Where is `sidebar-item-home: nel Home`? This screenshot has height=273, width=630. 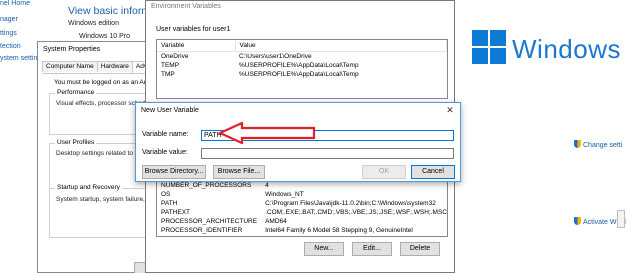 sidebar-item-home: nel Home is located at coordinates (15, 3).